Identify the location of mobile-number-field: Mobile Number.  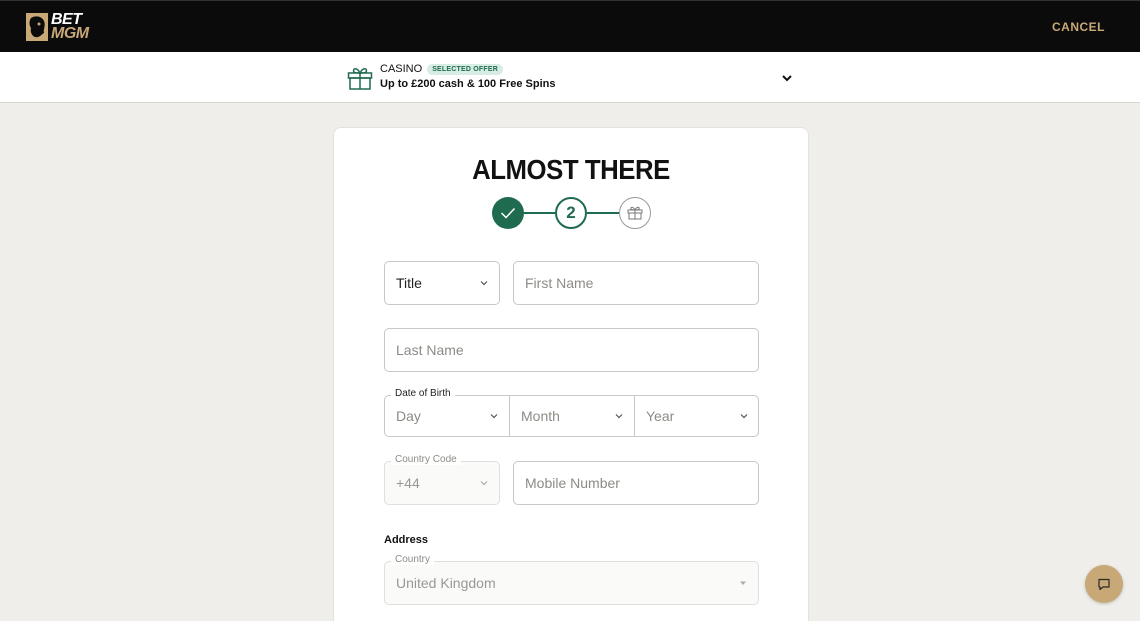
(636, 483).